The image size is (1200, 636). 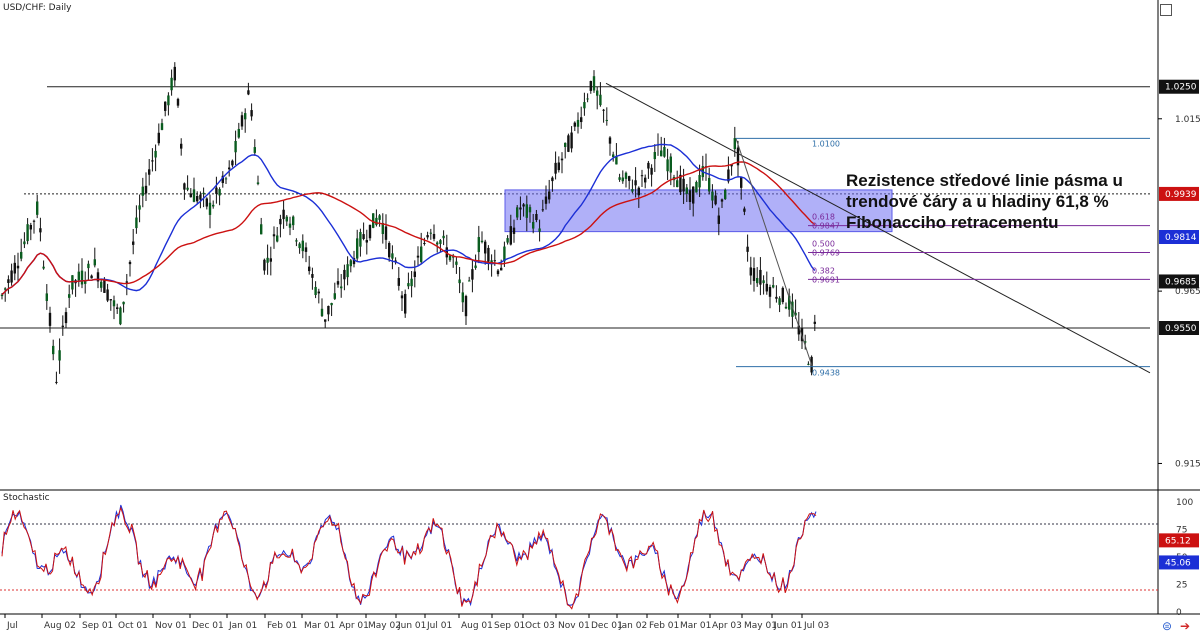 I want to click on x-tick-label: Jan 01, so click(x=242, y=626).